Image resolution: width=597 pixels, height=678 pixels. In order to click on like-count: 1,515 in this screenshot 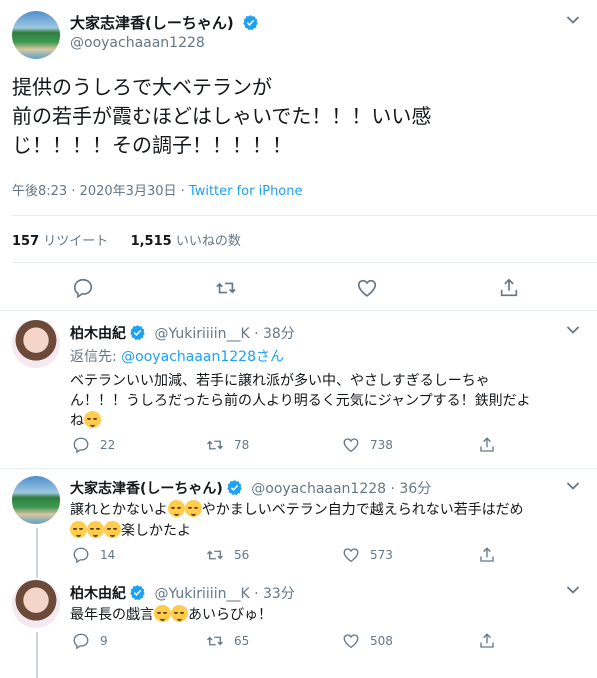, I will do `click(151, 241)`.